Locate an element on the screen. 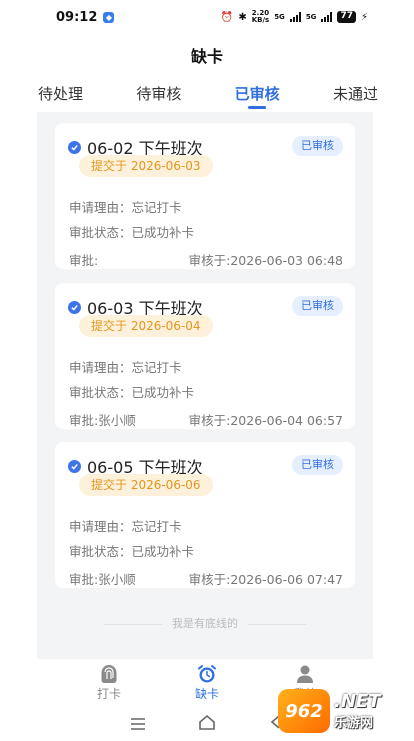 The image size is (414, 741). status-time: 09:12 is located at coordinates (77, 17).